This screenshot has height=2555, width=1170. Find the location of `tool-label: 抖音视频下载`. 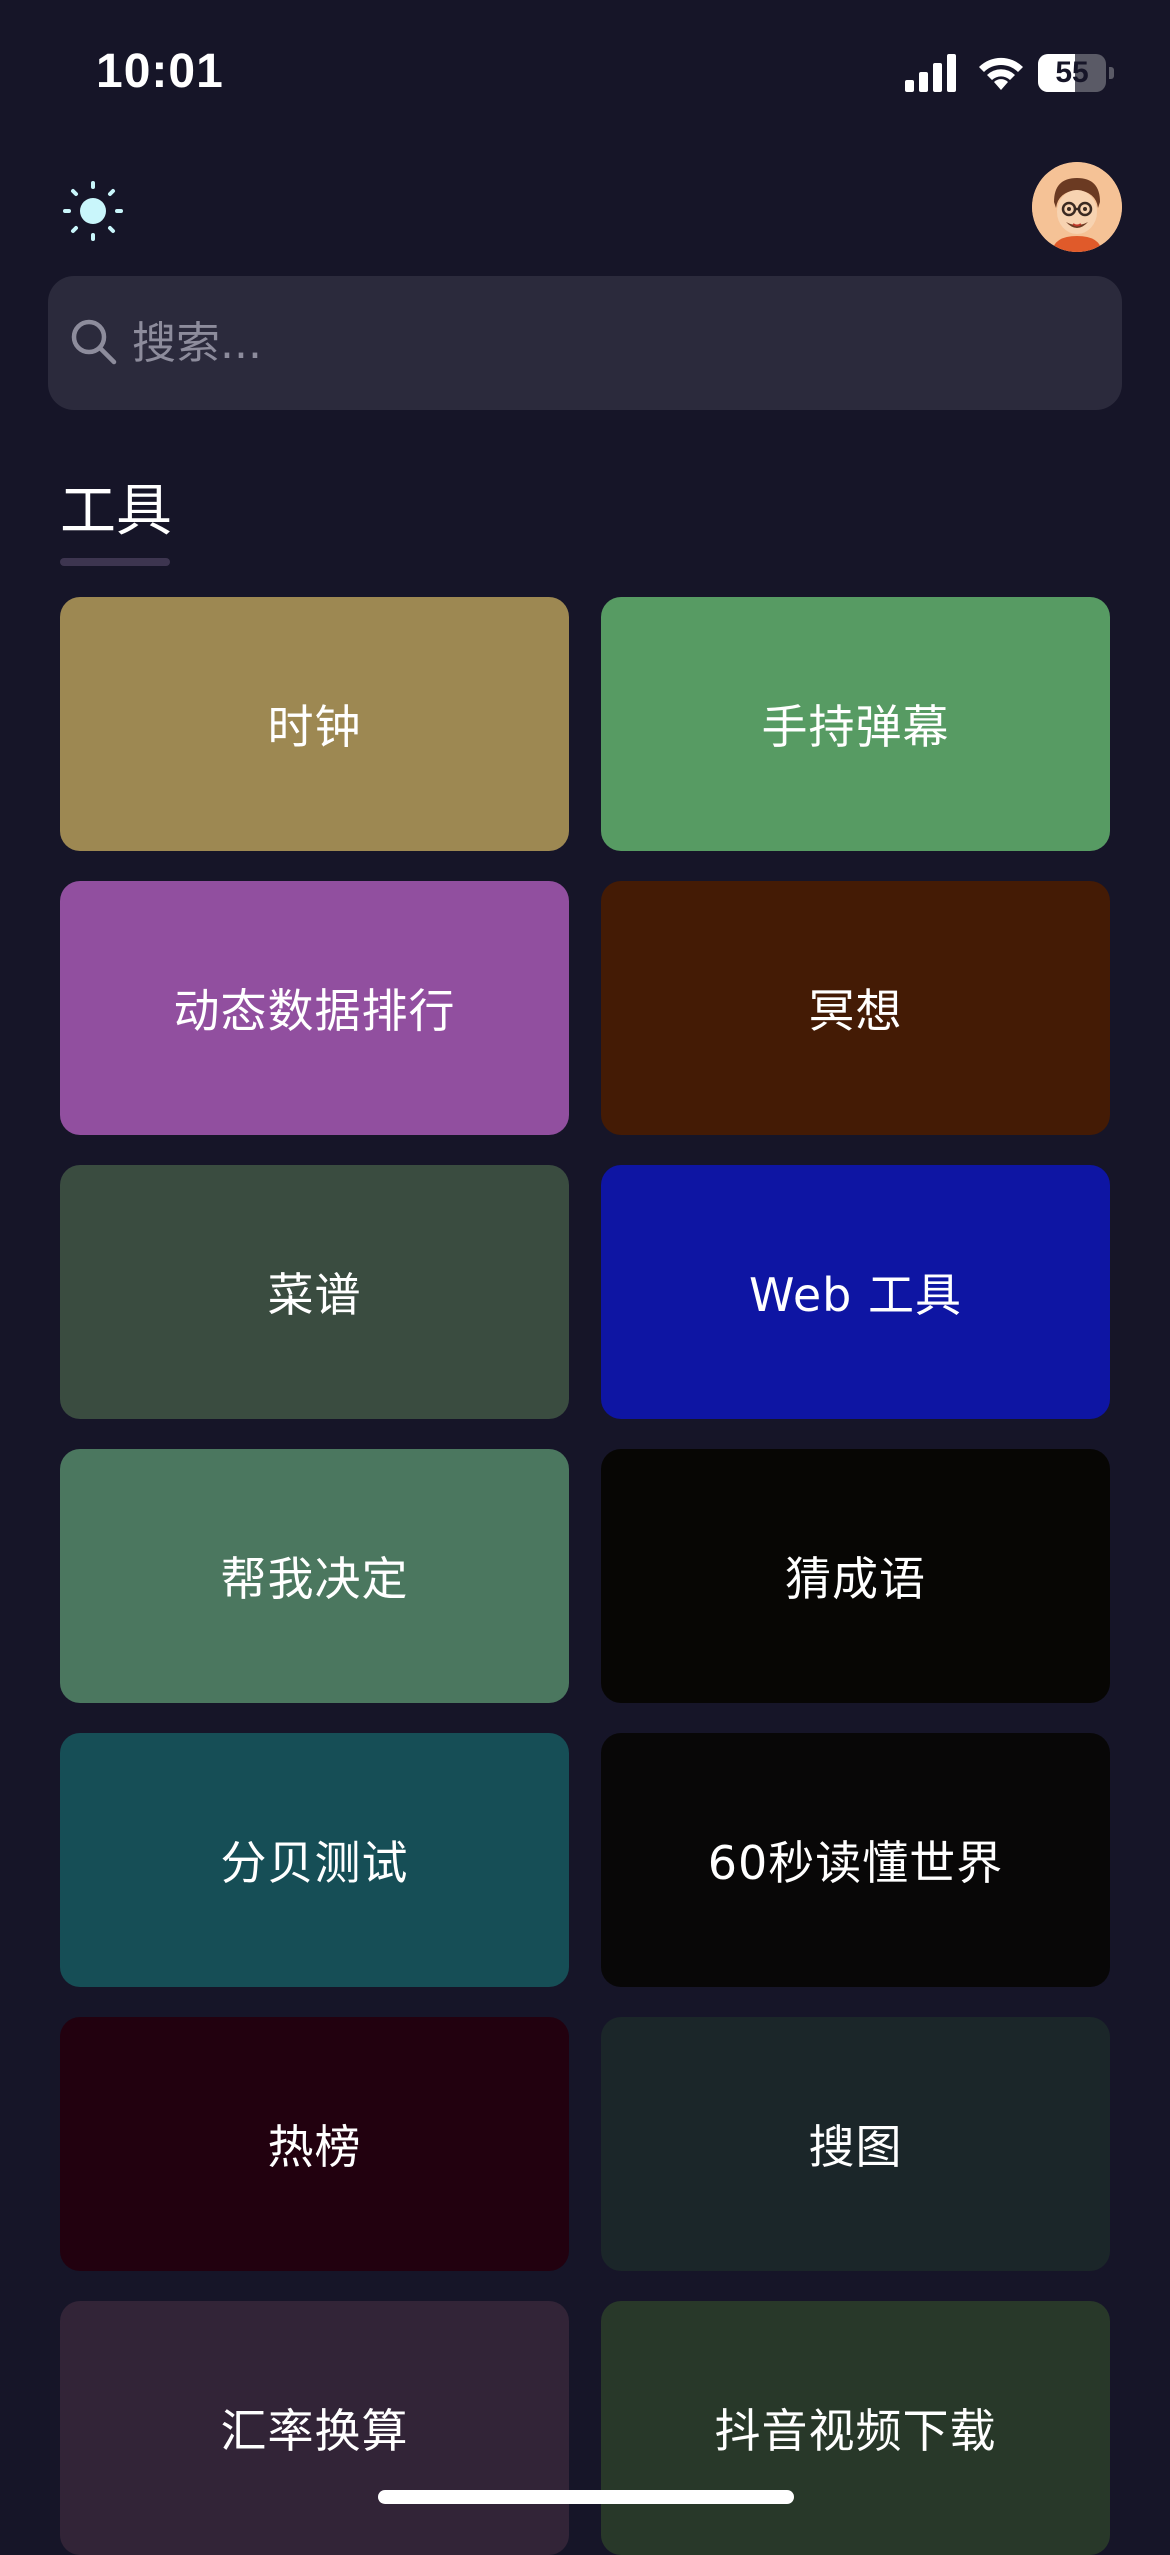

tool-label: 抖音视频下载 is located at coordinates (855, 2431).